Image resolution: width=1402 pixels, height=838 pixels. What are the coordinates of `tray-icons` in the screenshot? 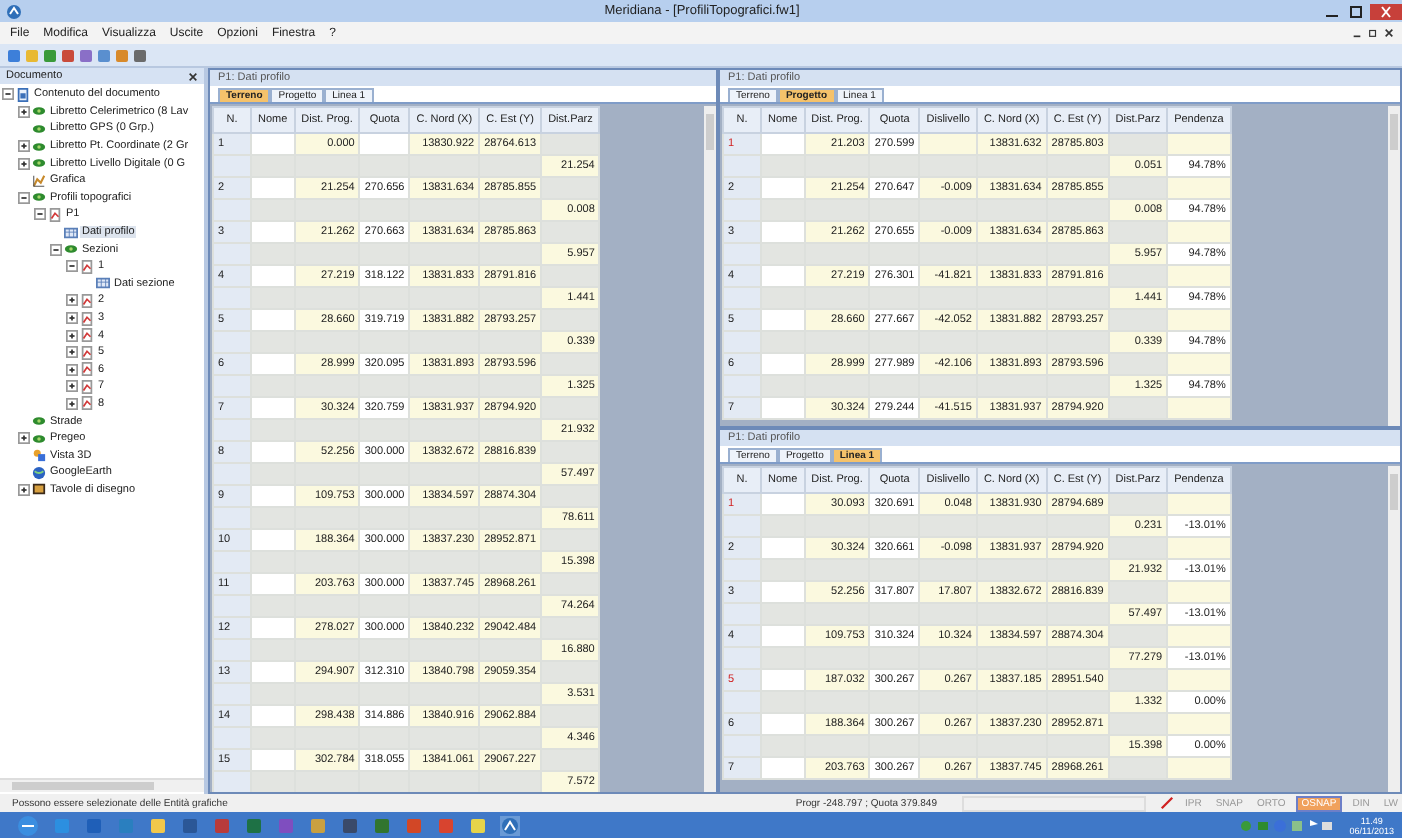 It's located at (1287, 825).